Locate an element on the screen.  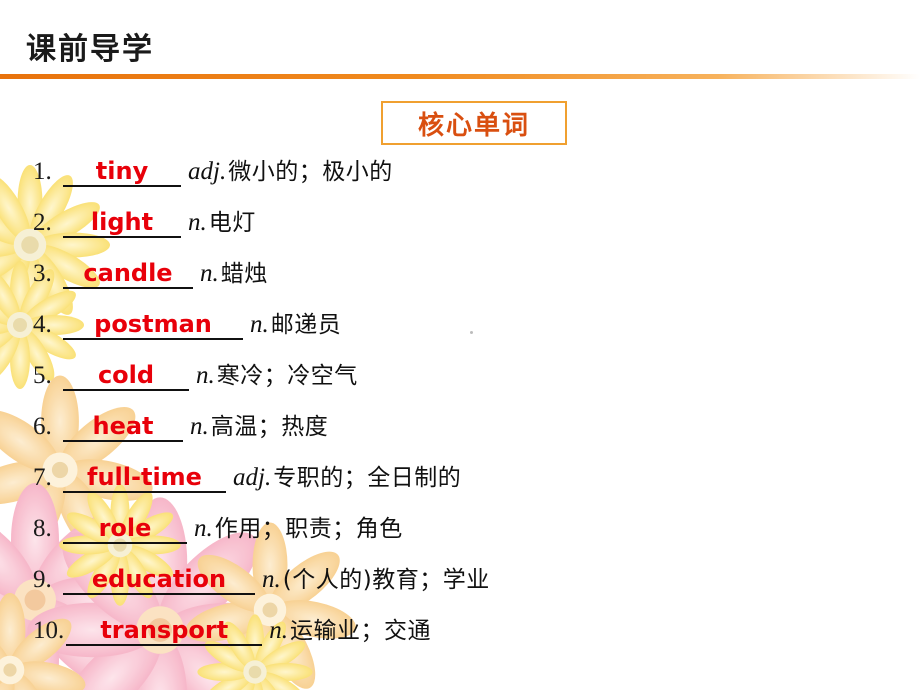
word-meaning: 蜡烛 is located at coordinates (244, 274).